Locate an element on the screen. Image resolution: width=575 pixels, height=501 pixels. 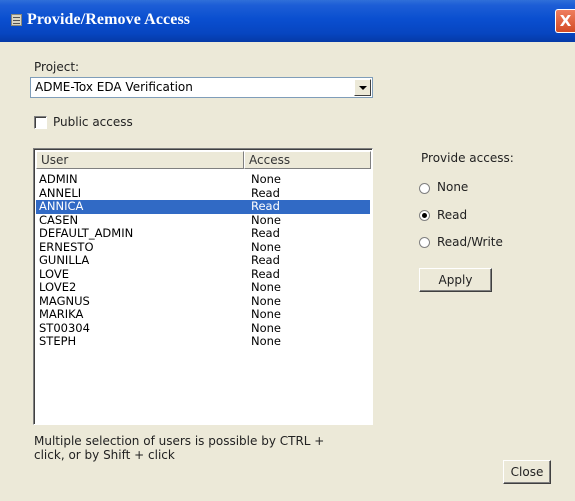
table-row: ANNICA Read is located at coordinates (203, 206).